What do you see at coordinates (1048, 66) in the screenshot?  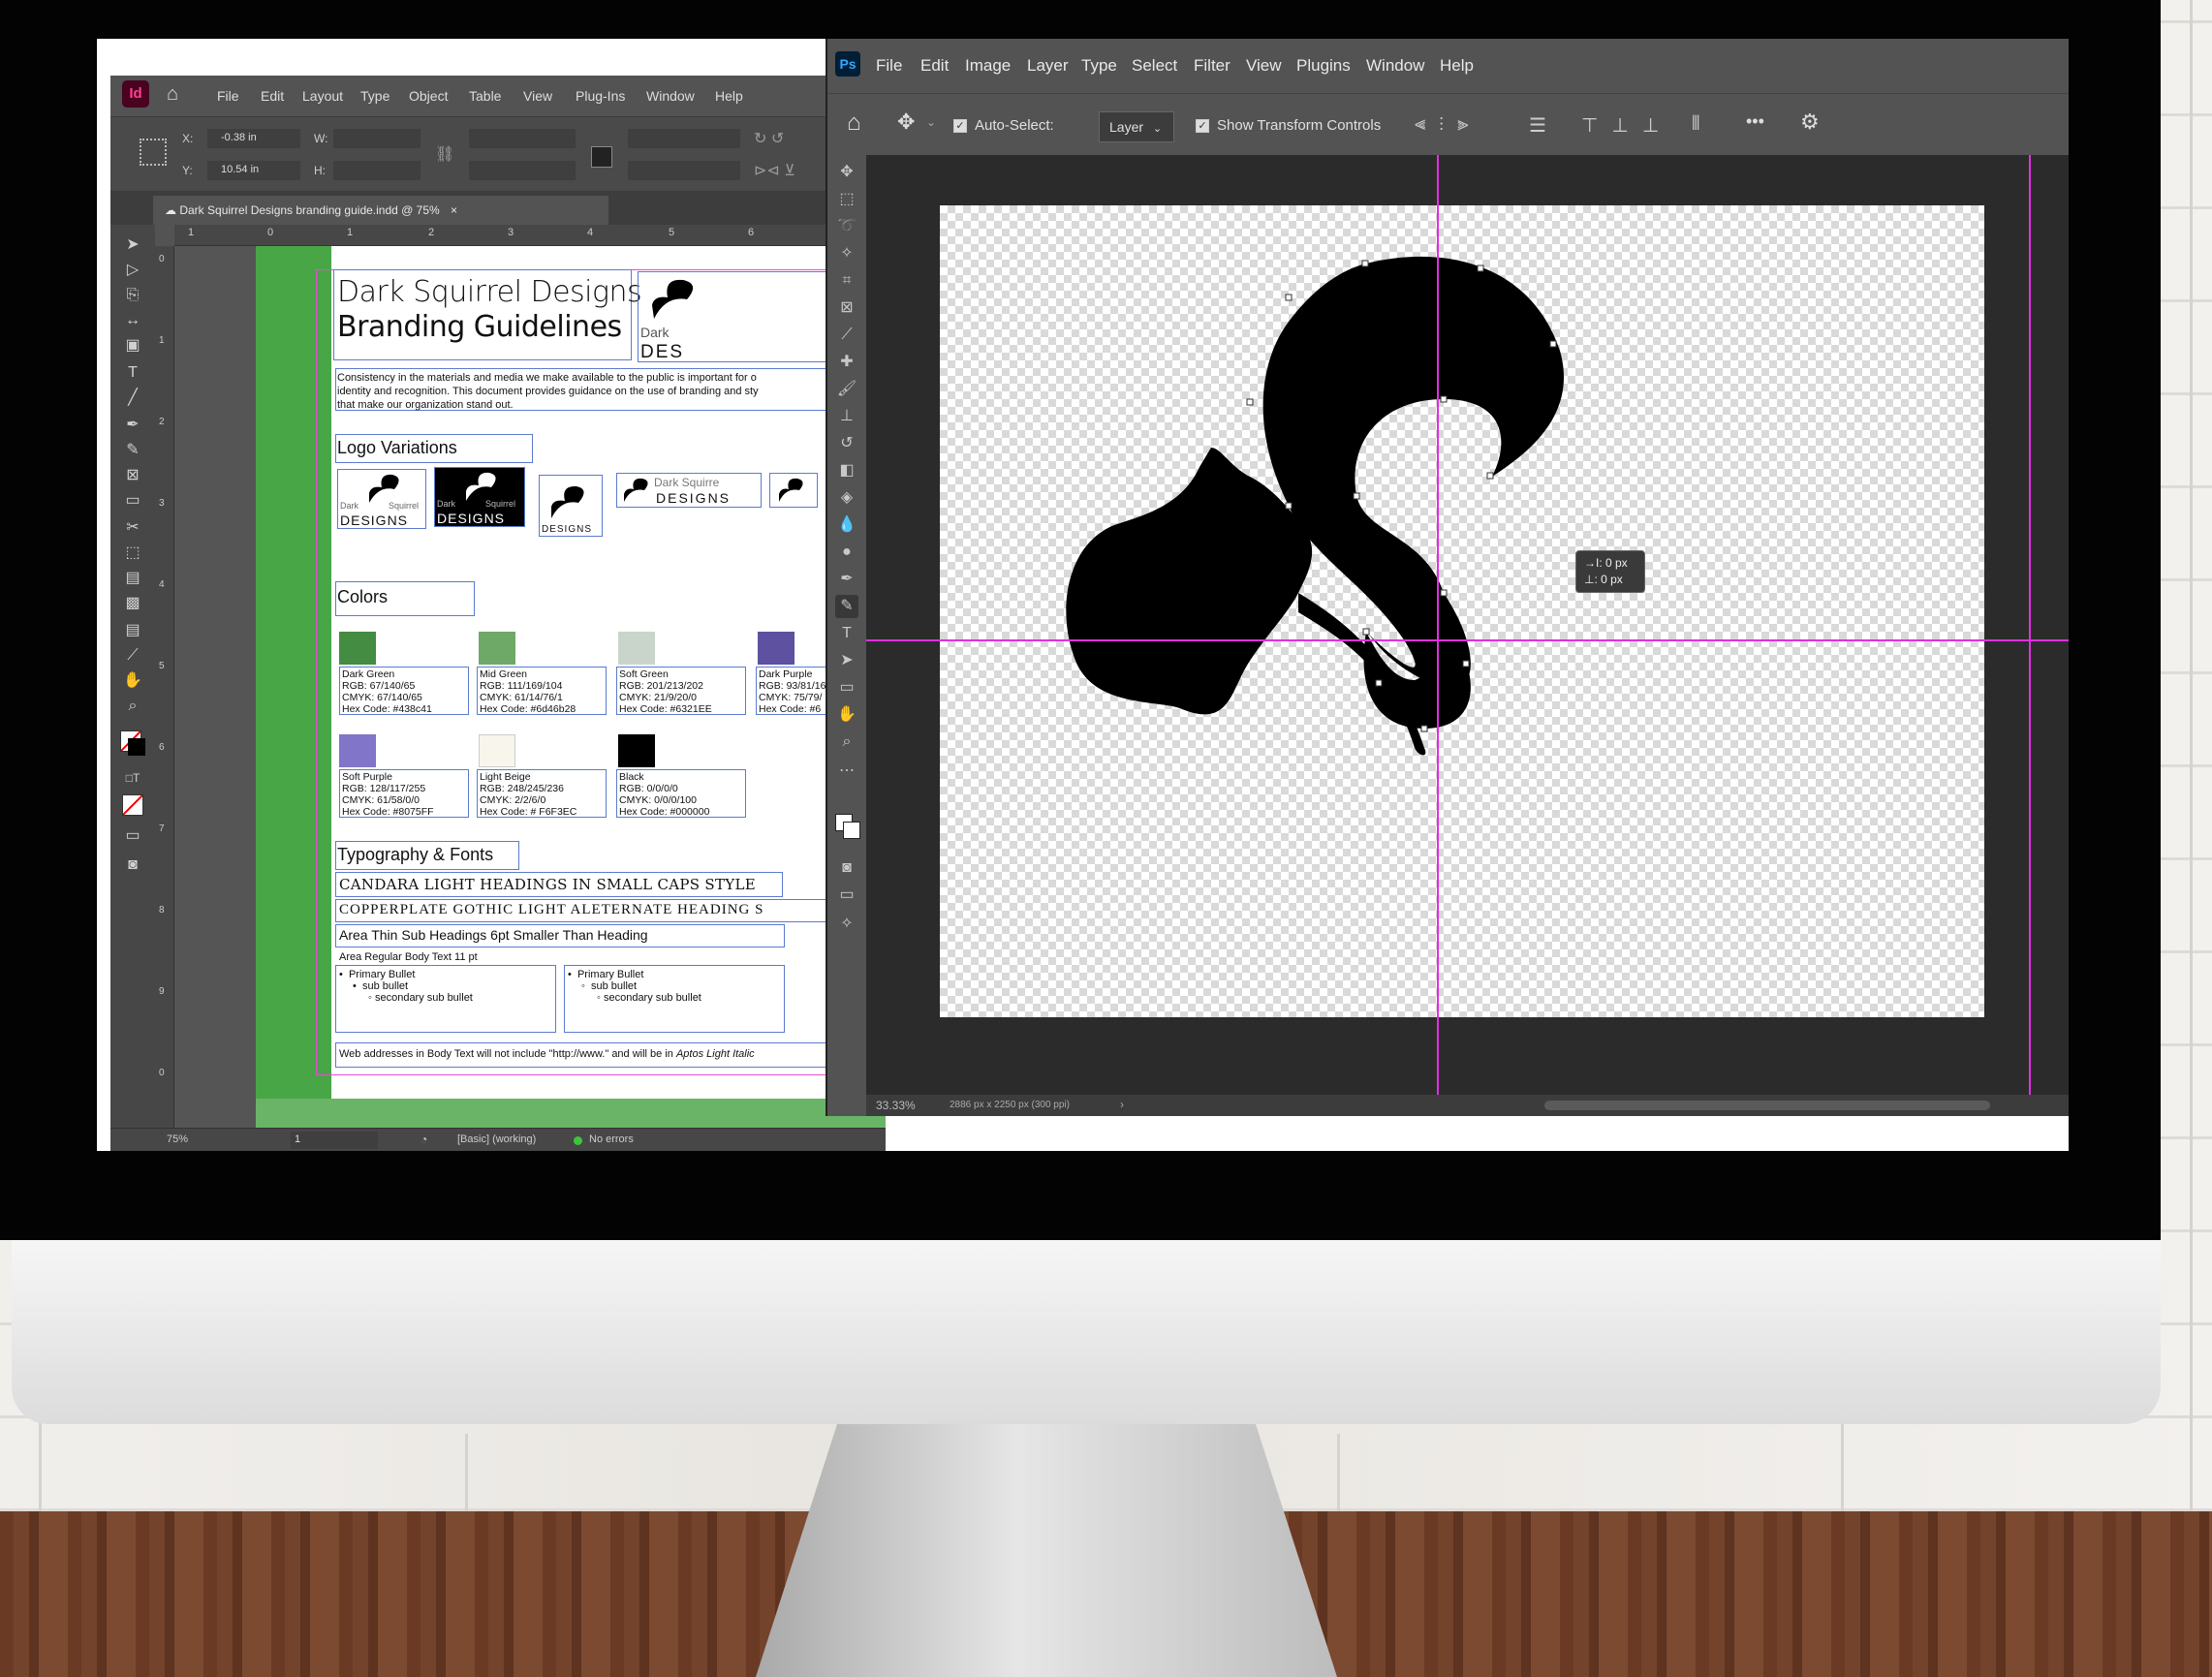 I see `ps-menu-layer: Layer` at bounding box center [1048, 66].